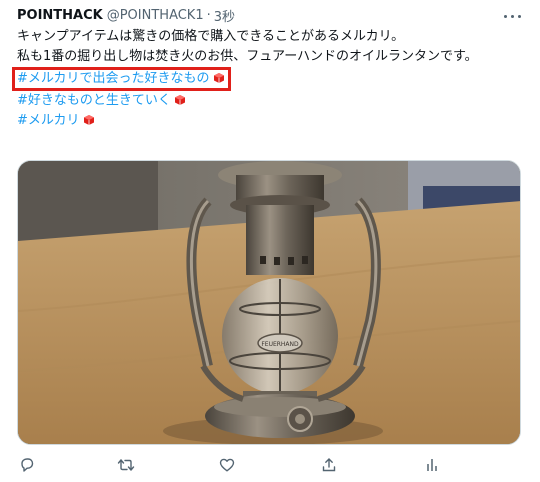 Image resolution: width=540 pixels, height=482 pixels. I want to click on lantern-brand-text: FEUERHAND, so click(280, 344).